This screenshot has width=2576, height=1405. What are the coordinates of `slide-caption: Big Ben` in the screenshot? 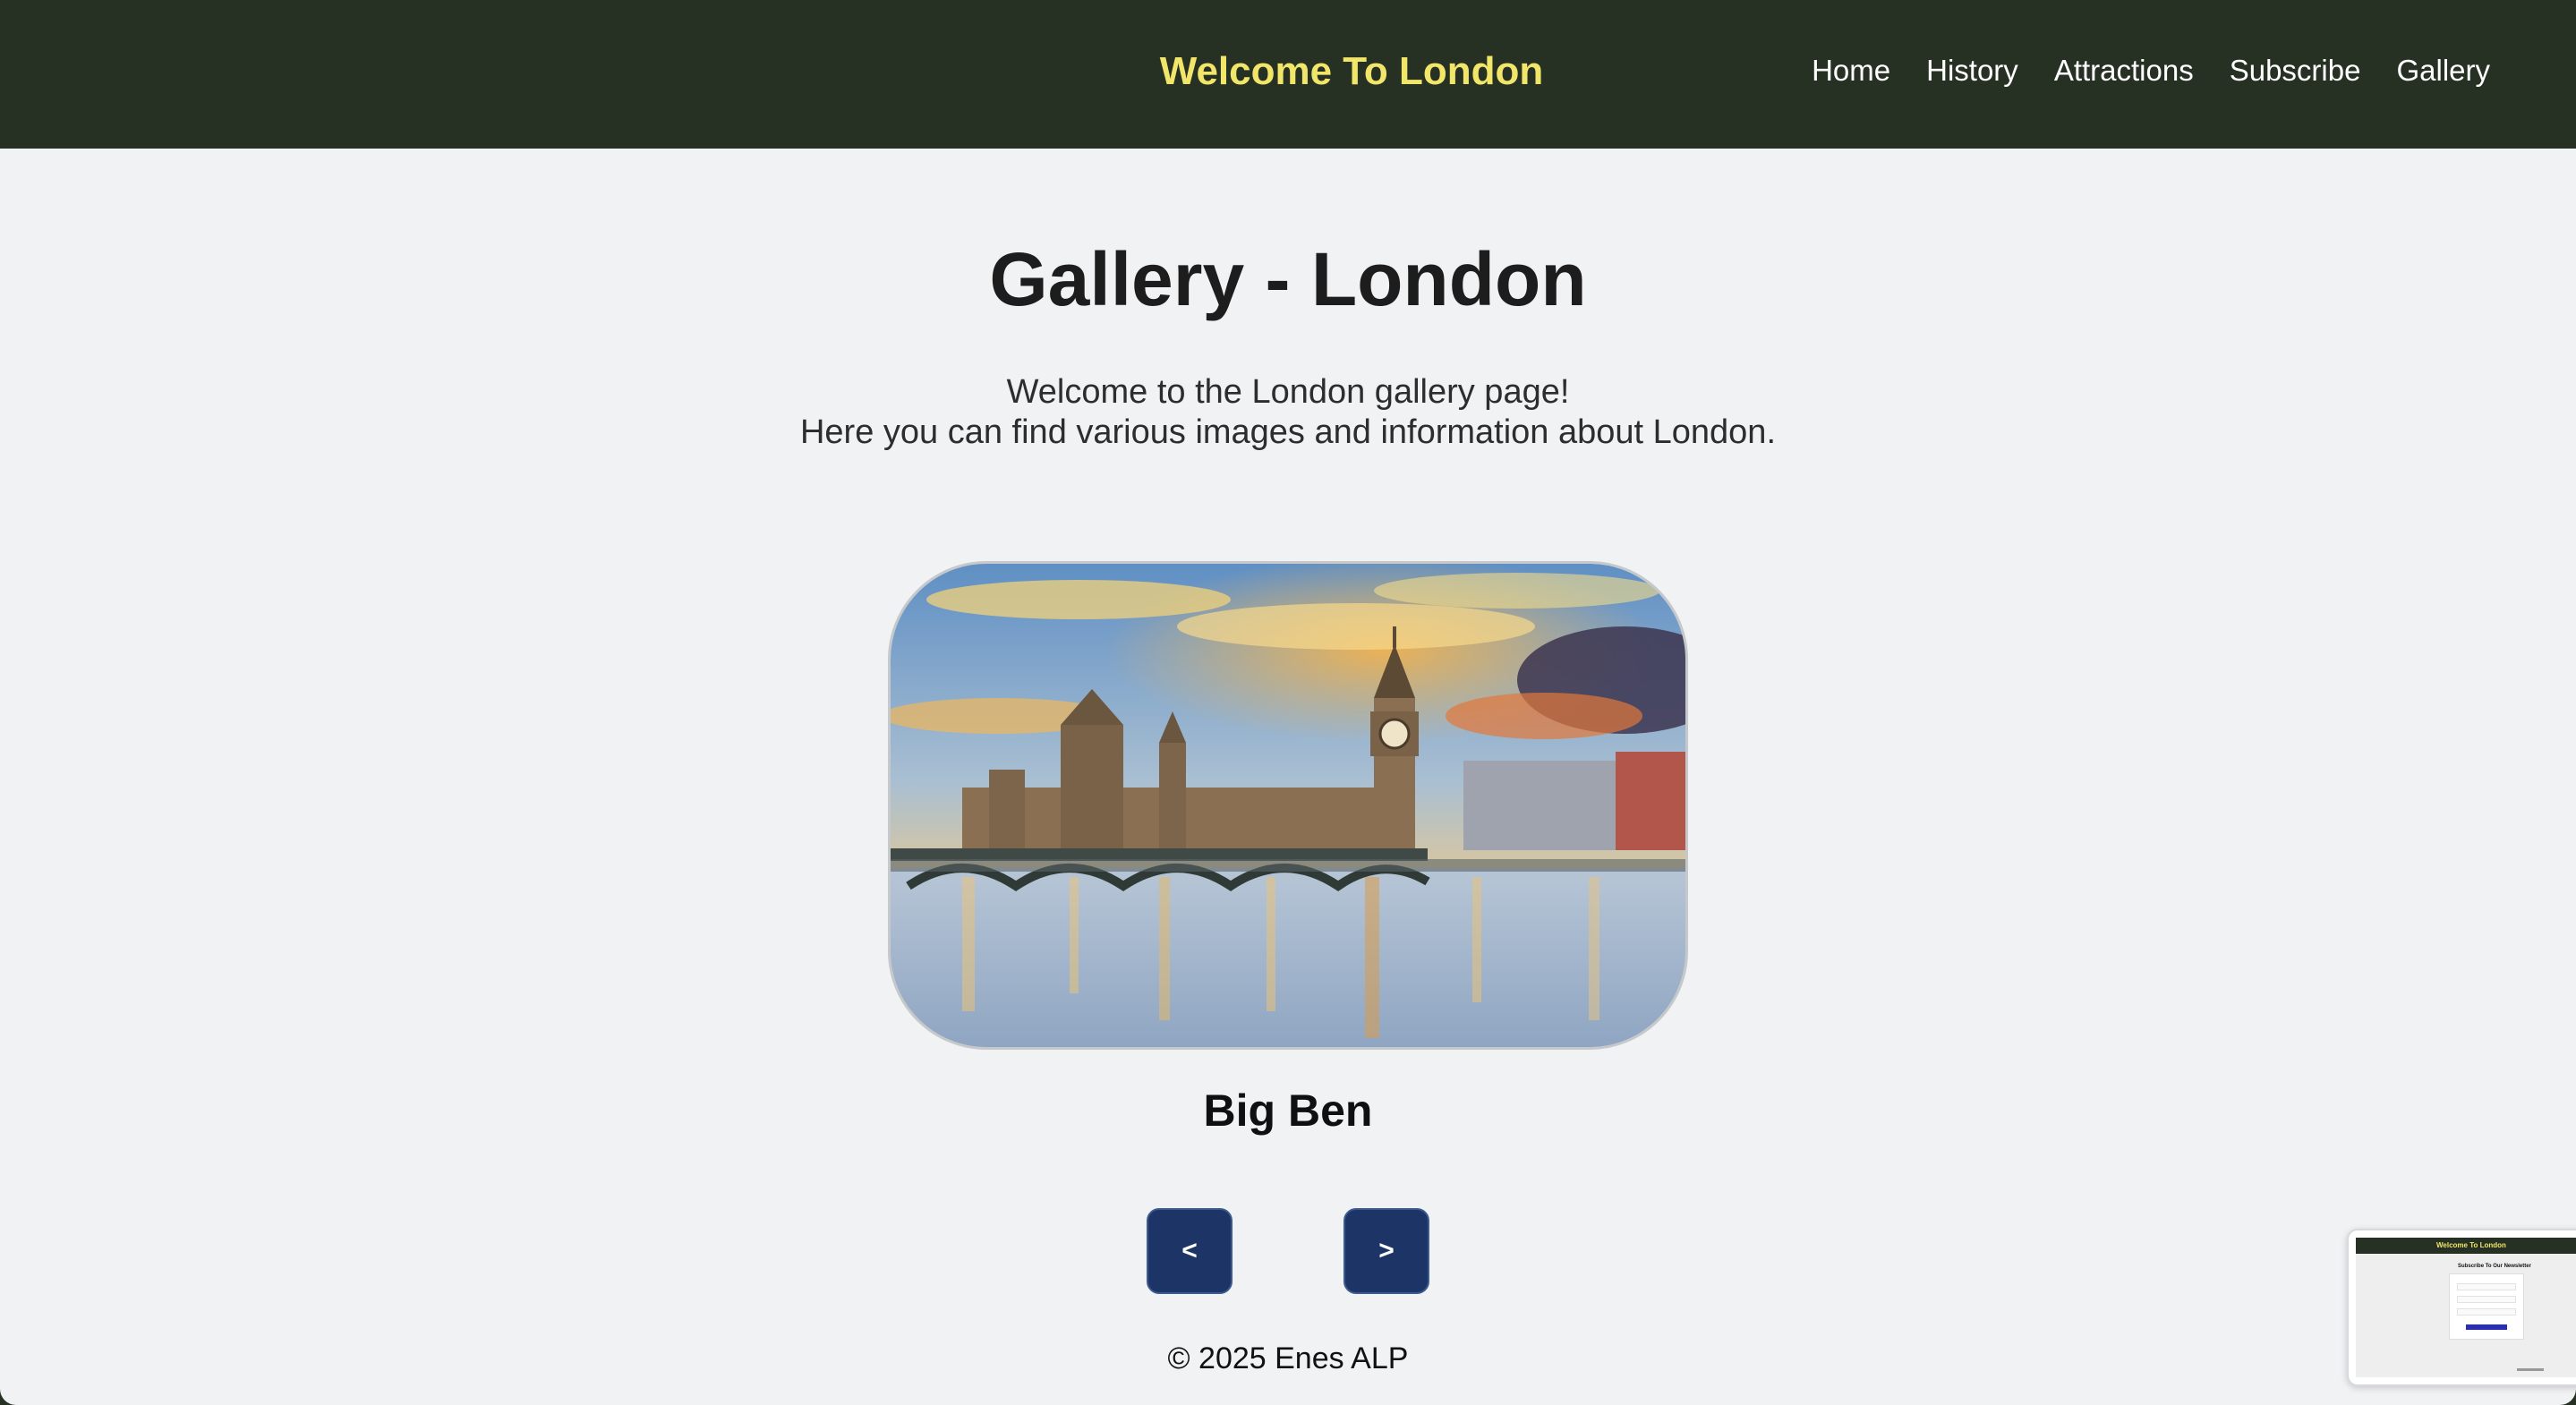 It's located at (1288, 1111).